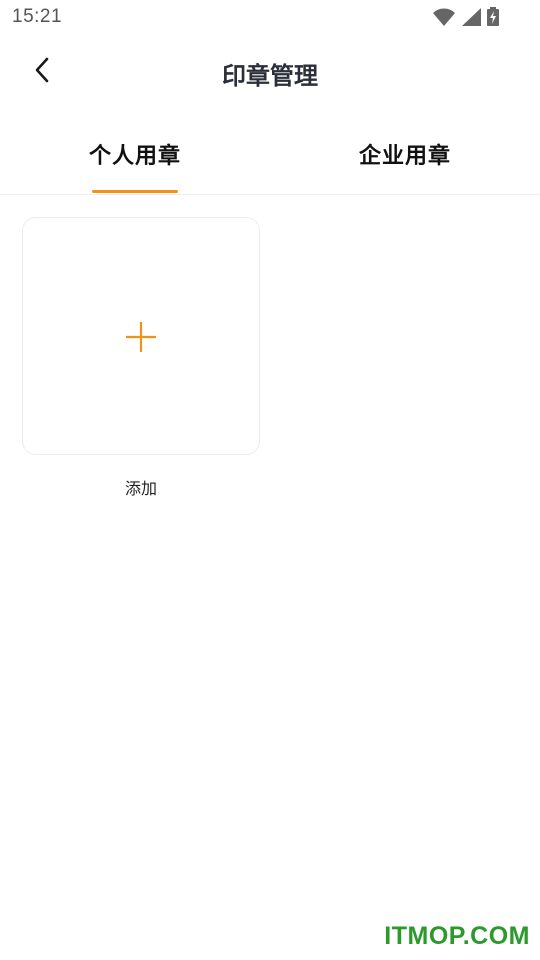 This screenshot has width=540, height=960. I want to click on status-bar: 15:21, so click(270, 17).